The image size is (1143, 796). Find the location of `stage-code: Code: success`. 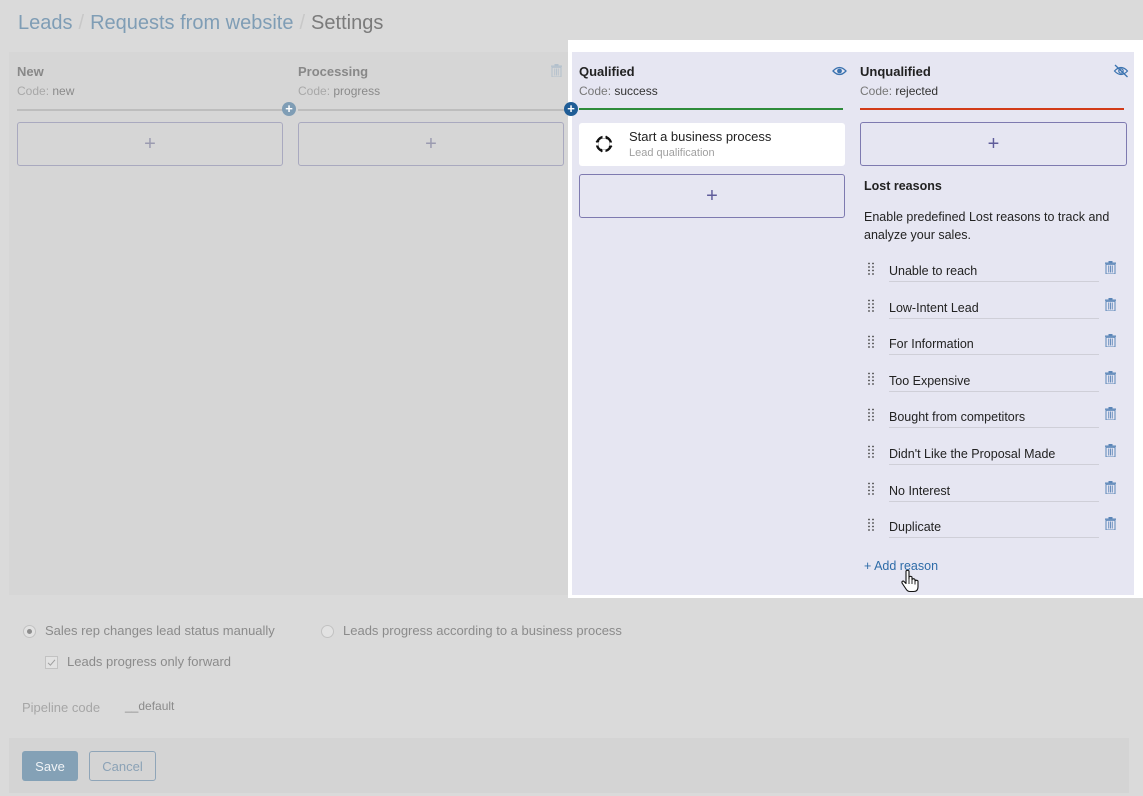

stage-code: Code: success is located at coordinates (618, 91).